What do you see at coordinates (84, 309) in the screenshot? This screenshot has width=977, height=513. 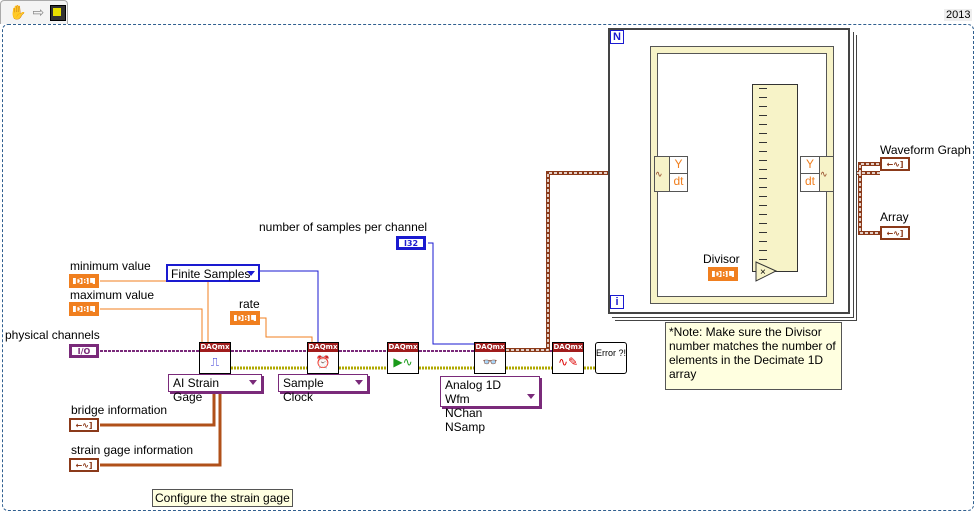 I see `maximum-value-control: DBL` at bounding box center [84, 309].